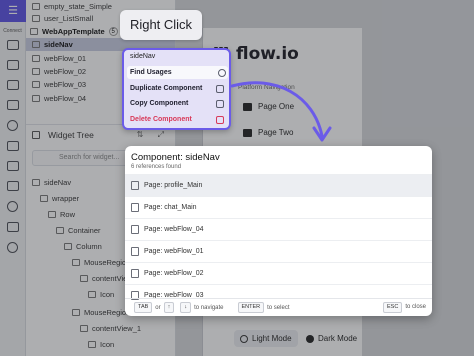 The image size is (474, 356). What do you see at coordinates (83, 246) in the screenshot?
I see `widget-node: Column` at bounding box center [83, 246].